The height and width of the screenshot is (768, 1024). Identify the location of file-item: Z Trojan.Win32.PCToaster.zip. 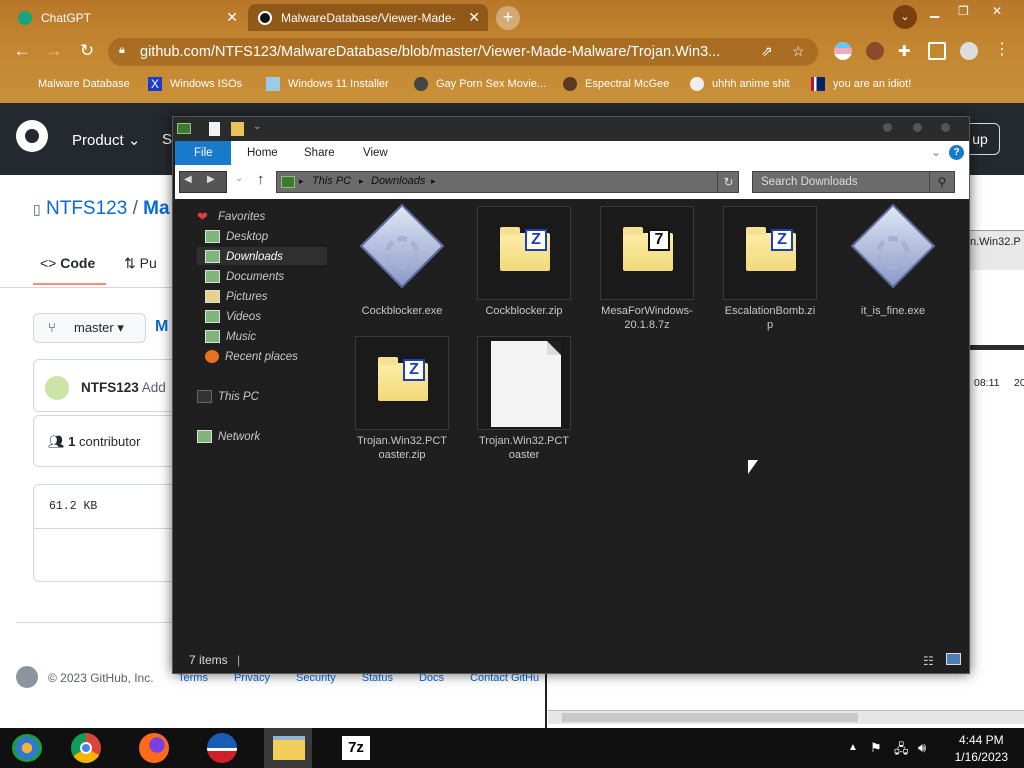
(402, 399).